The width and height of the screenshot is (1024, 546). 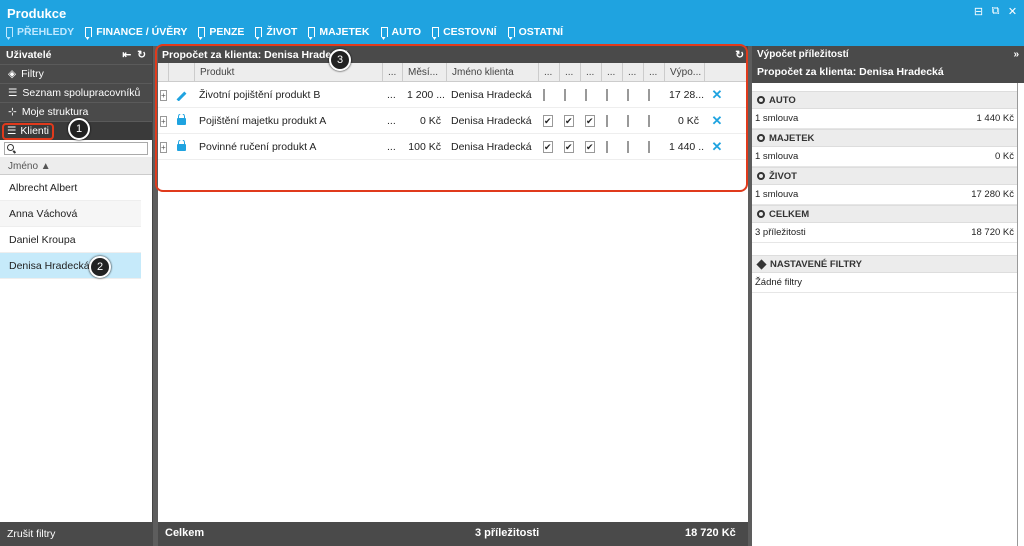 What do you see at coordinates (185, 533) in the screenshot?
I see `footer-label: Celkem` at bounding box center [185, 533].